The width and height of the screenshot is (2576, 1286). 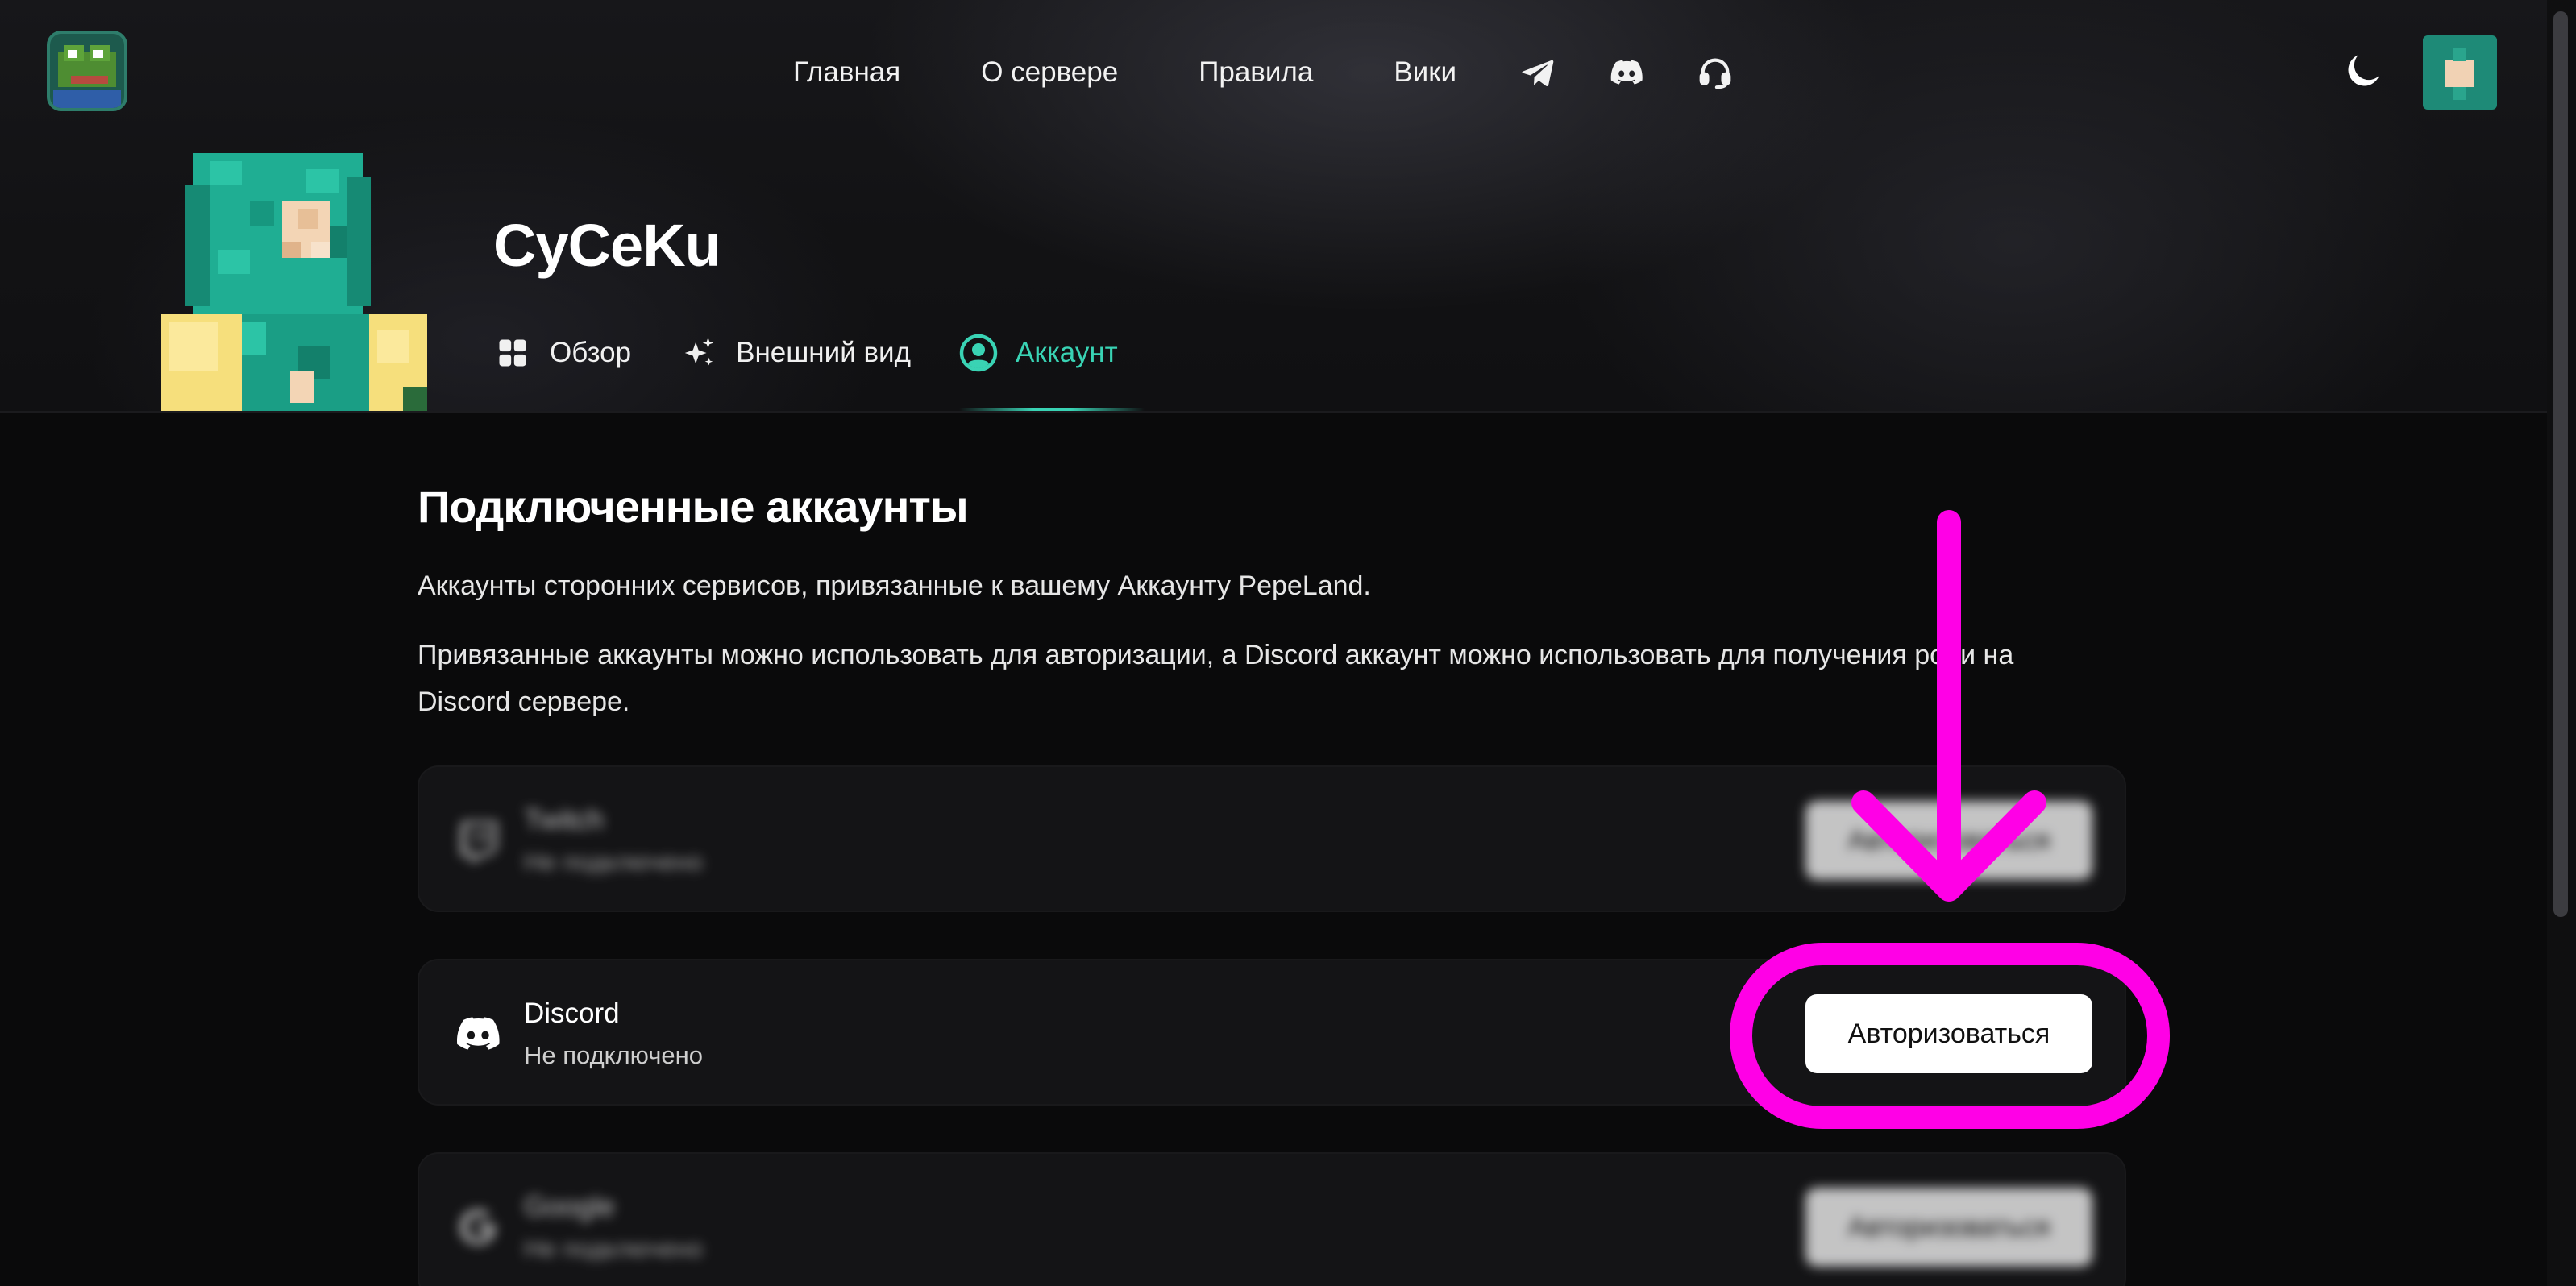 I want to click on google-icon, so click(x=478, y=1227).